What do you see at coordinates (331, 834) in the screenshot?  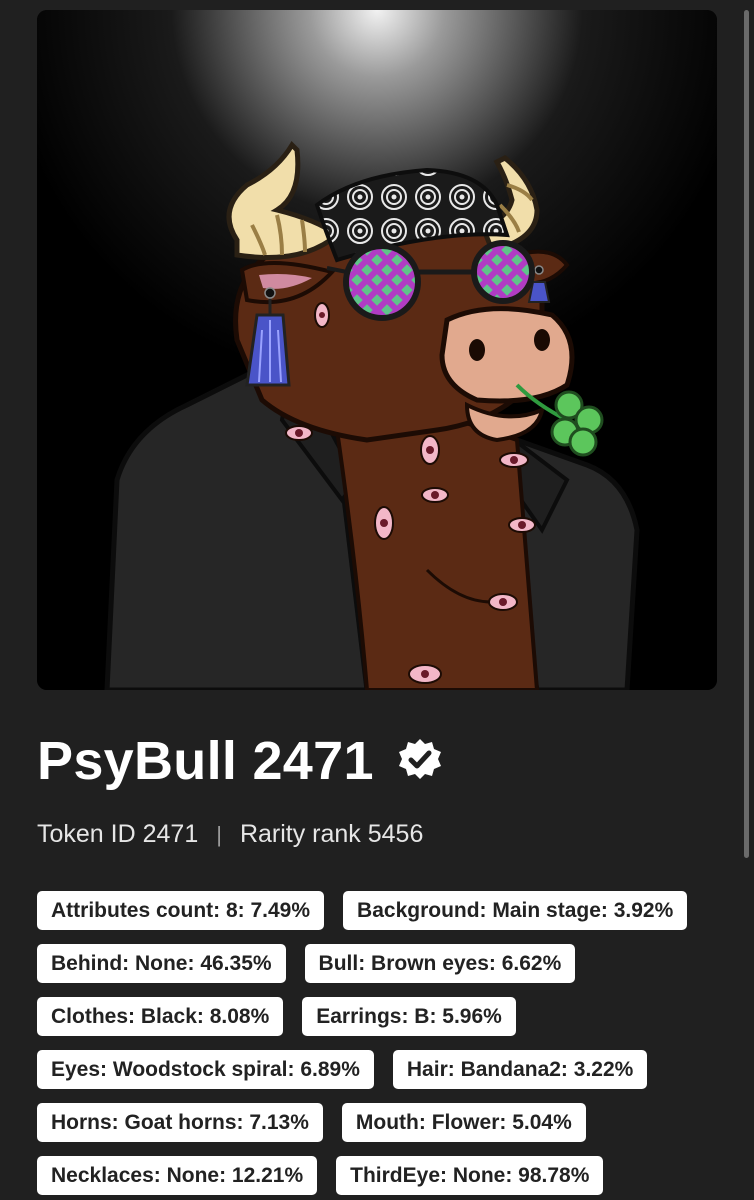 I see `rarity-rank: Rarity rank 5456` at bounding box center [331, 834].